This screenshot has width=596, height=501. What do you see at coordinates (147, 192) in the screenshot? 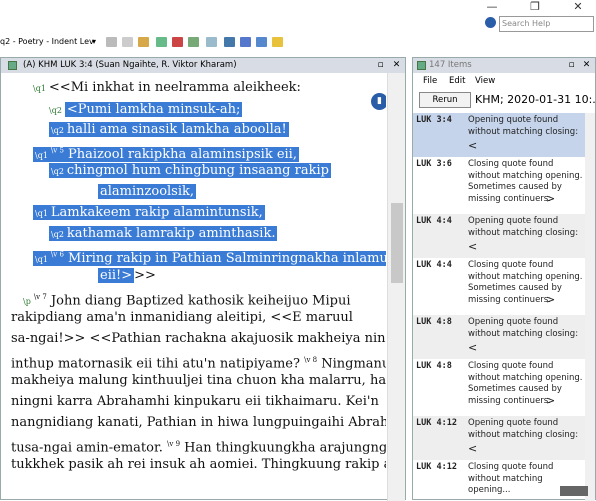
I see `text-line: alaminzoolsik,` at bounding box center [147, 192].